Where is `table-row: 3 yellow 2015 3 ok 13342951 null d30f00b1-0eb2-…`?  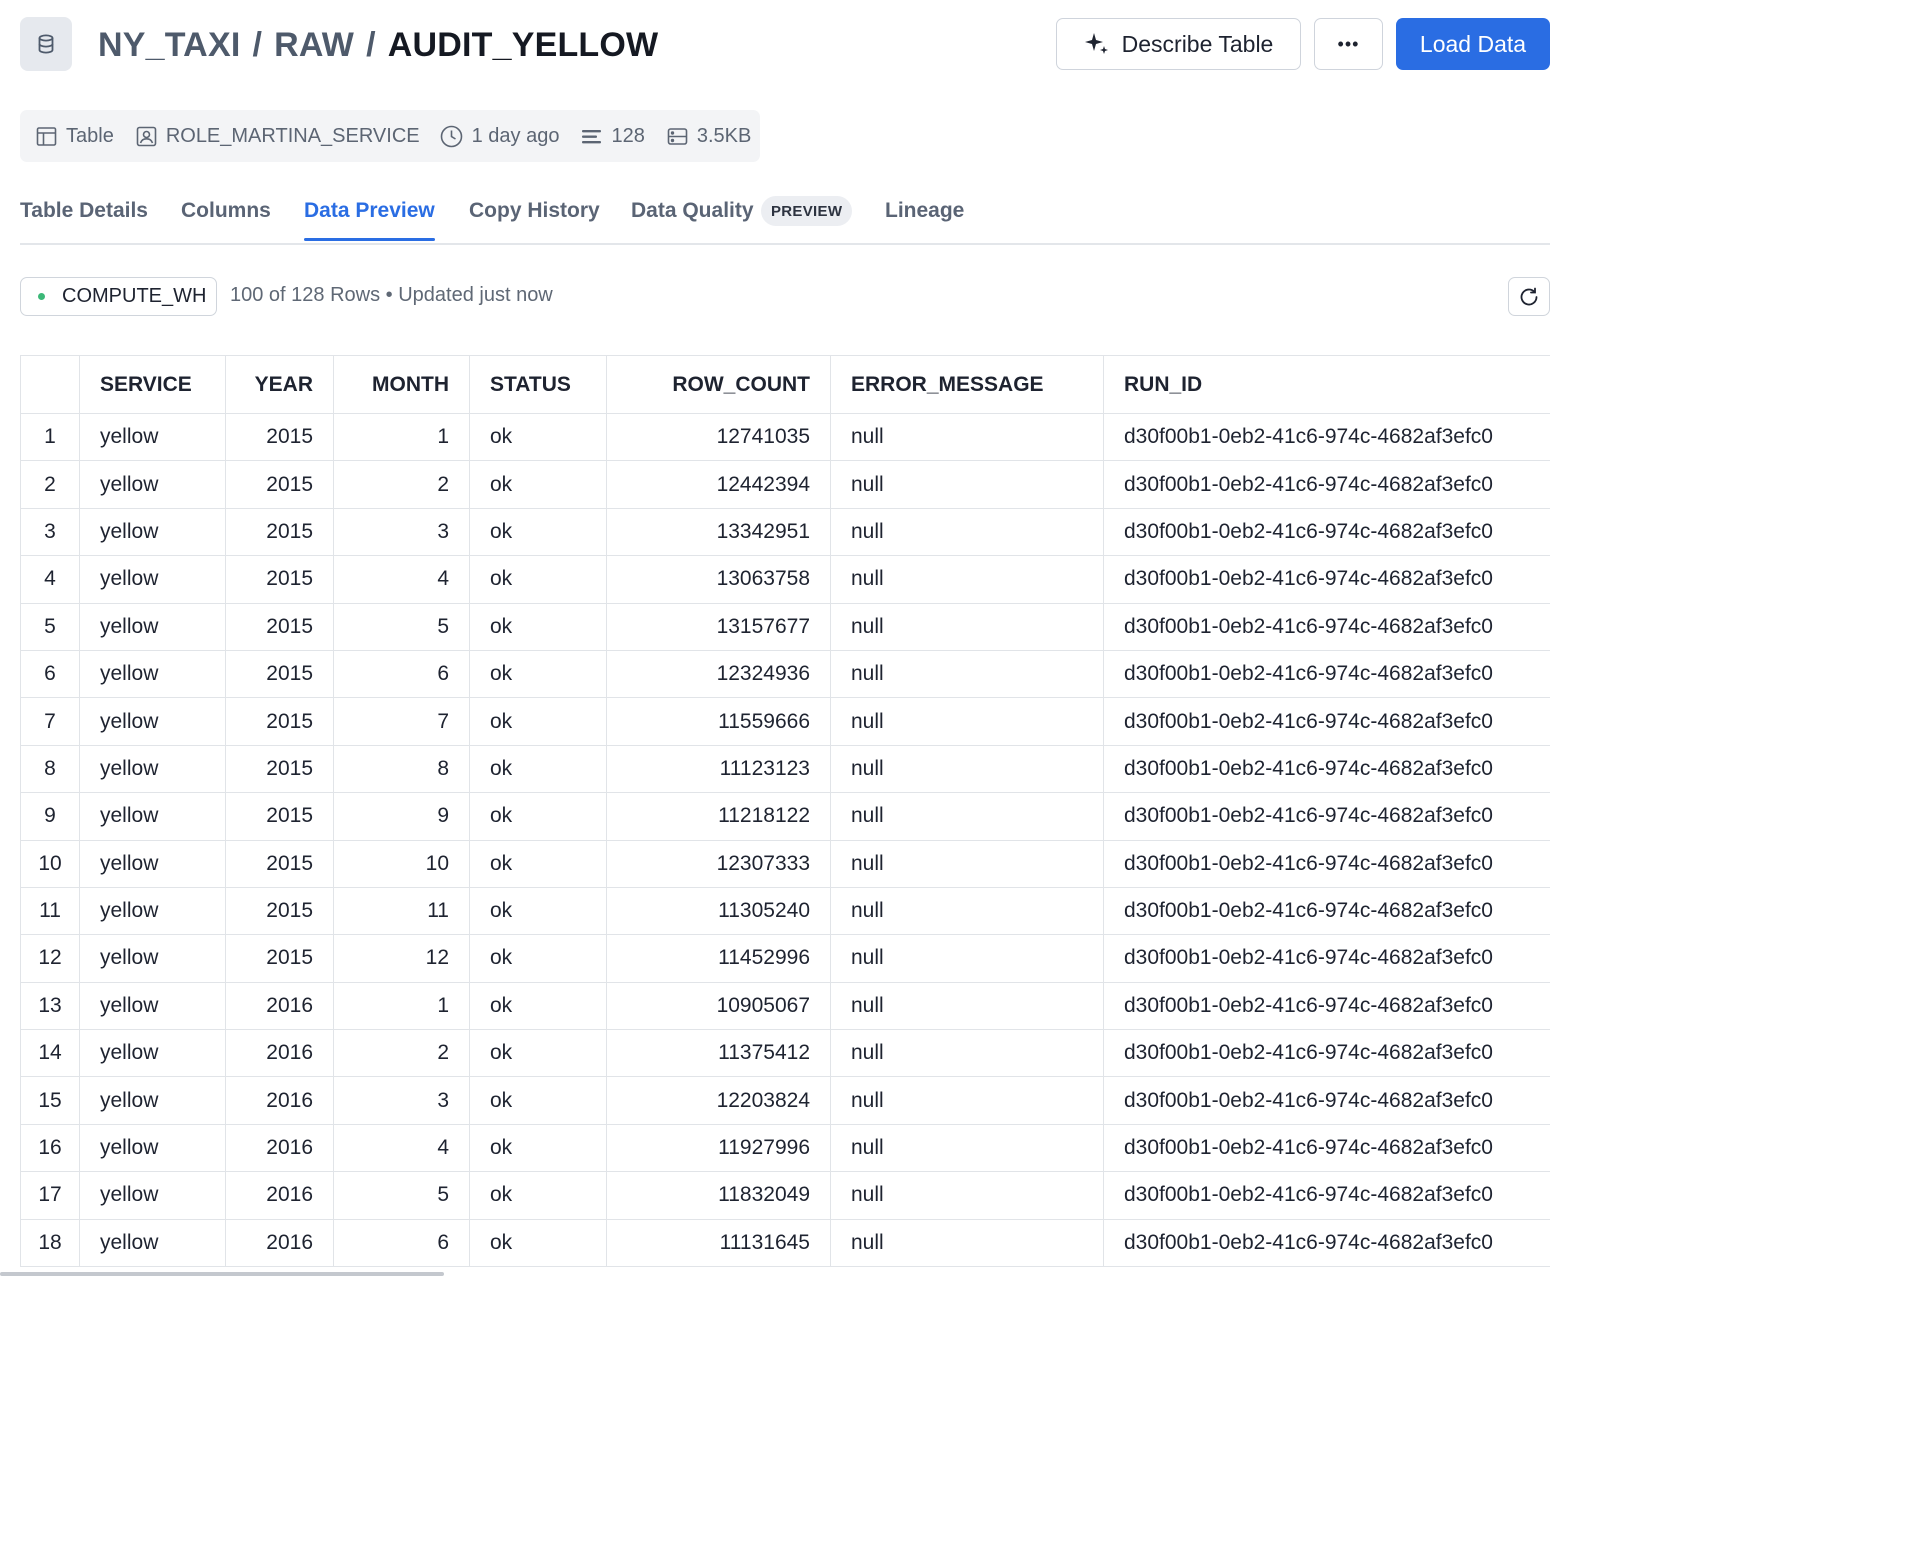 table-row: 3 yellow 2015 3 ok 13342951 null d30f00b1-0eb2-… is located at coordinates (785, 532).